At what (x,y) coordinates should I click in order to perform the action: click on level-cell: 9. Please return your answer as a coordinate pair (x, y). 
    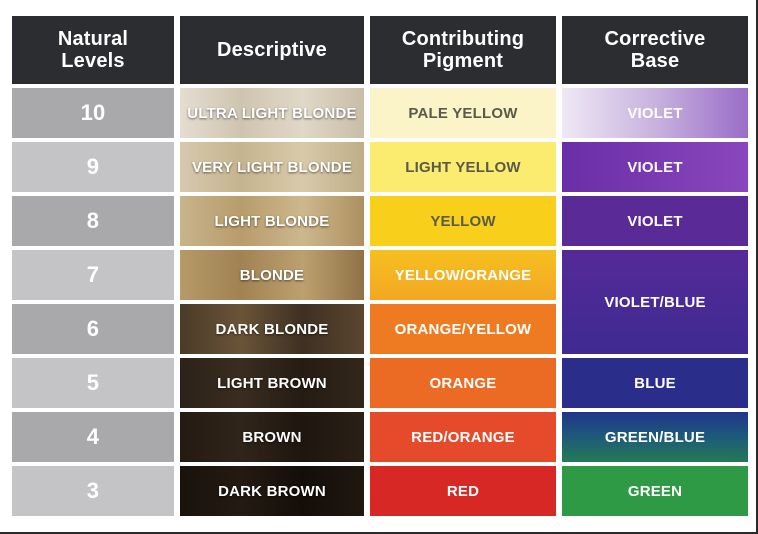
    Looking at the image, I should click on (93, 167).